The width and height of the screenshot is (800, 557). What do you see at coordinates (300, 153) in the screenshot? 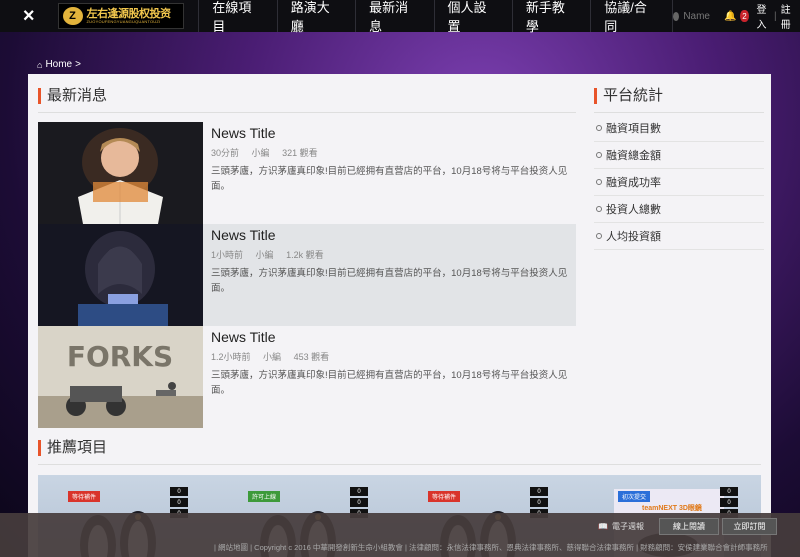
I see `news-views: 321 觀看` at bounding box center [300, 153].